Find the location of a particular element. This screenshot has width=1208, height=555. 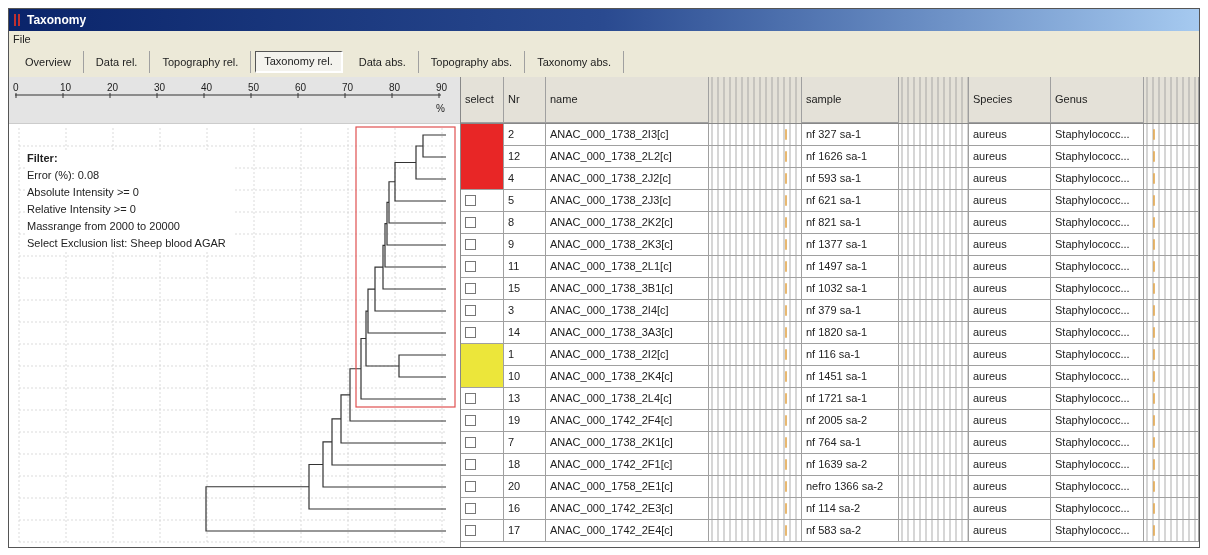

column-header: sample is located at coordinates (850, 100).